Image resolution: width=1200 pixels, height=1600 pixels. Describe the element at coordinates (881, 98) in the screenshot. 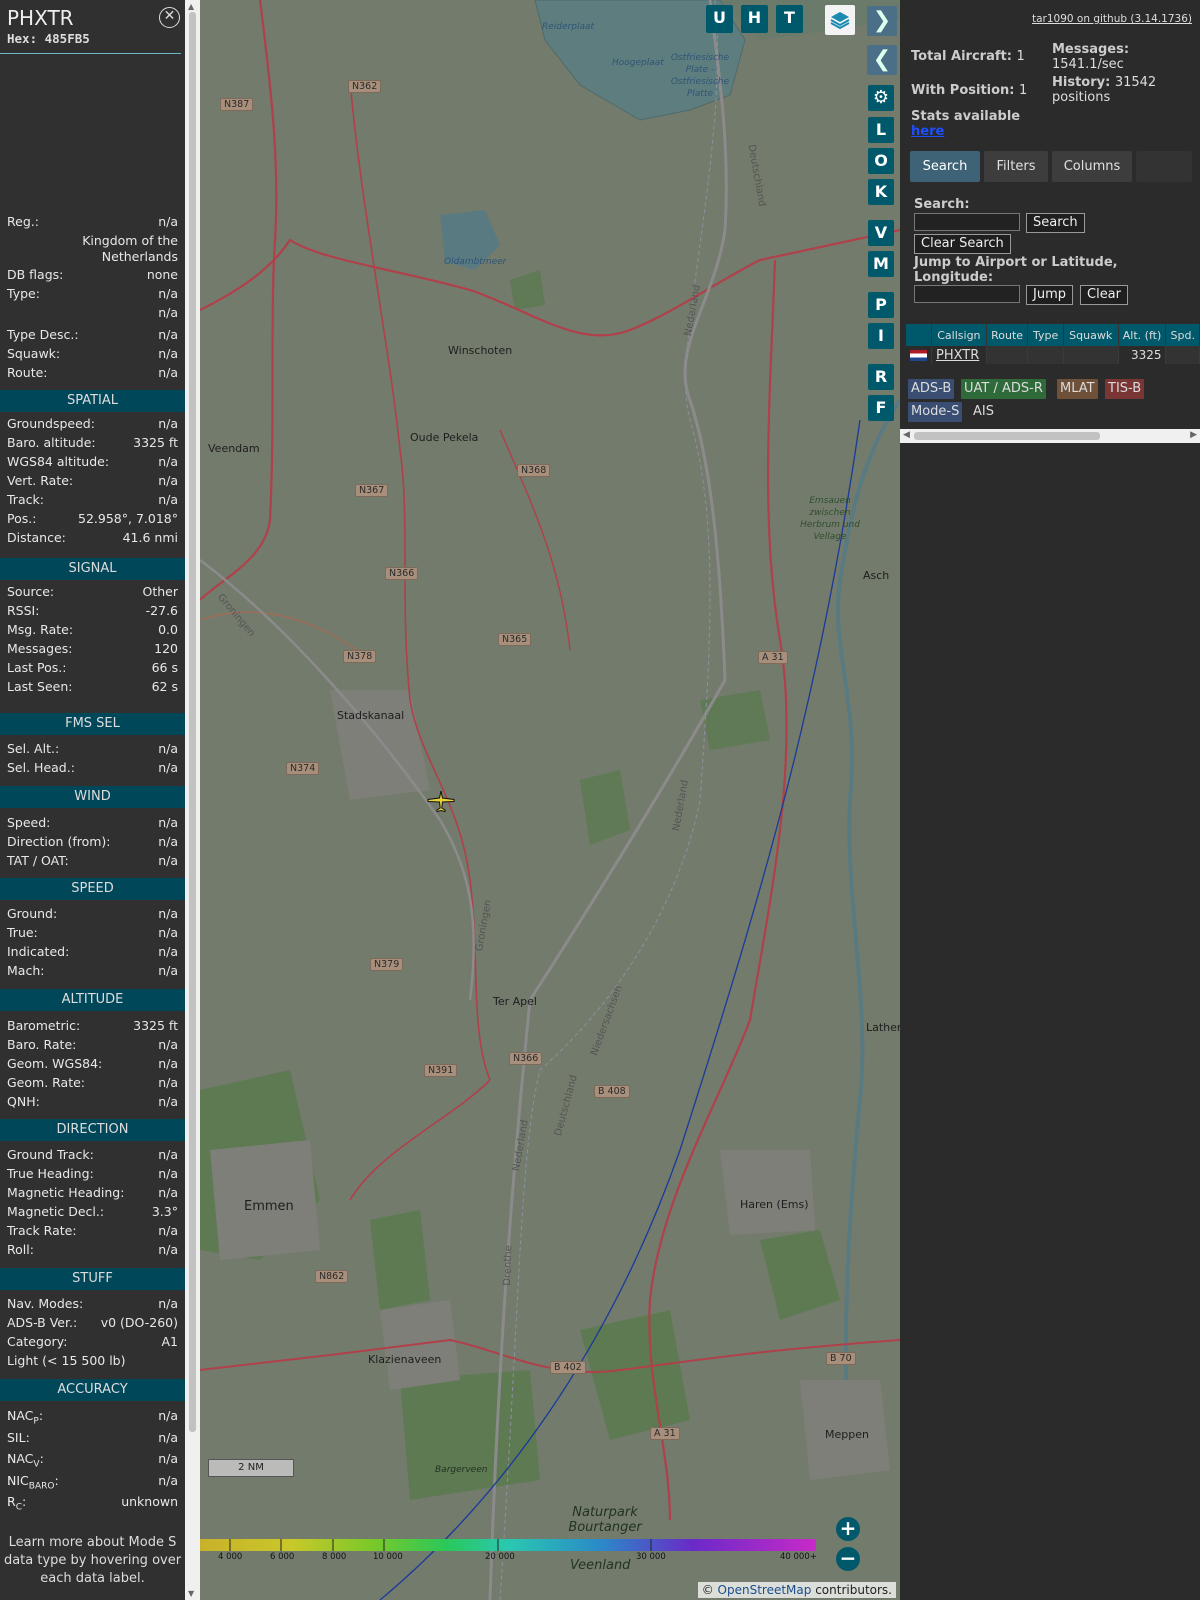

I see `gear-icon: ⚙` at that location.